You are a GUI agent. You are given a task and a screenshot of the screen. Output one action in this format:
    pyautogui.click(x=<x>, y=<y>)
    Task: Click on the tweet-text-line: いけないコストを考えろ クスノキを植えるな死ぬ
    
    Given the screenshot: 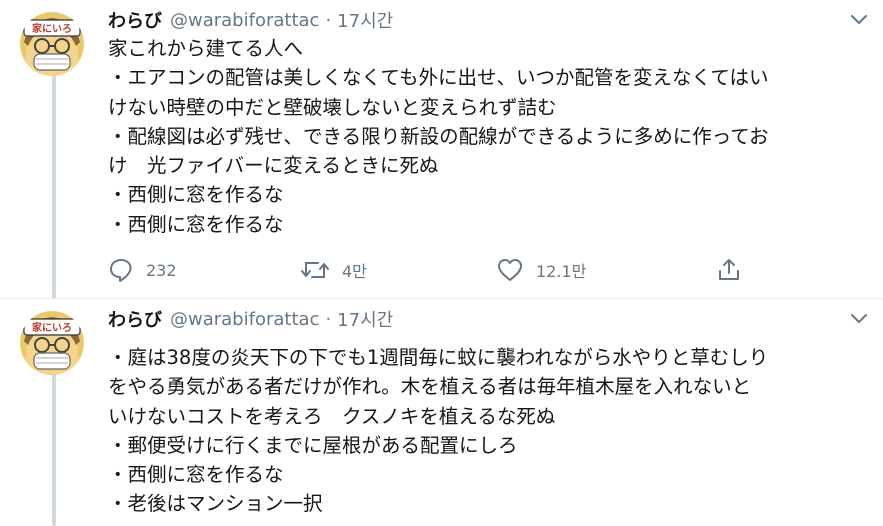 What is the action you would take?
    pyautogui.click(x=332, y=416)
    